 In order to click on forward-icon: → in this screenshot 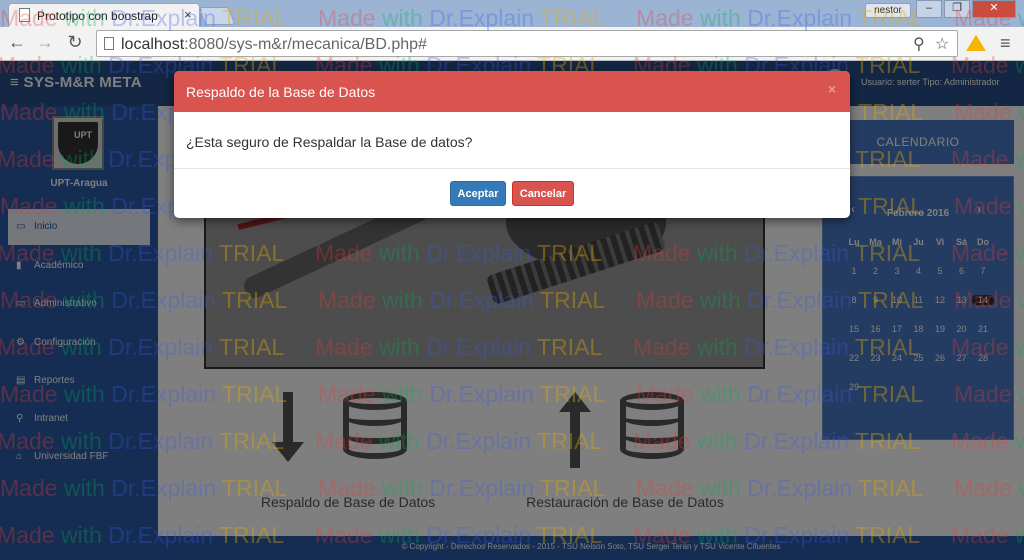, I will do `click(45, 42)`.